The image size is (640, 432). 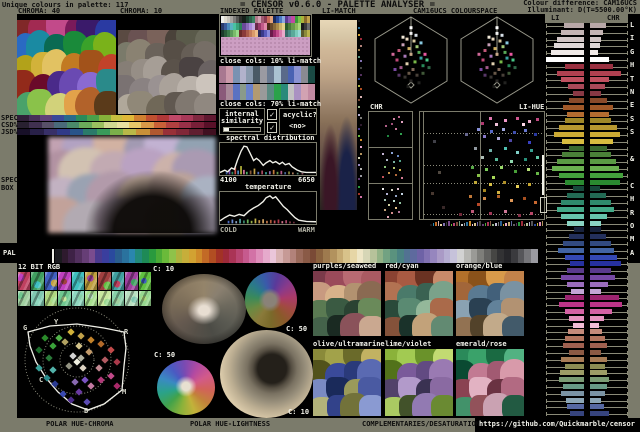 What do you see at coordinates (543, 205) in the screenshot?
I see `histogram-scroll-handle` at bounding box center [543, 205].